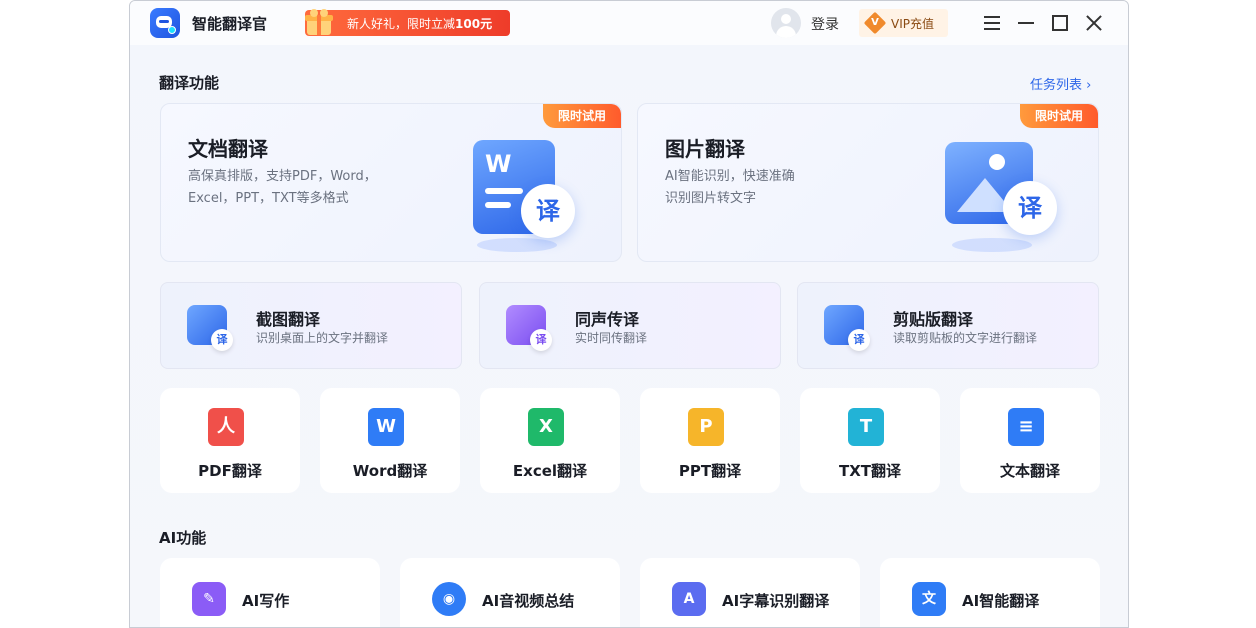 The height and width of the screenshot is (628, 1256). What do you see at coordinates (282, 176) in the screenshot?
I see `card-desc-line-1: 高保真排版，支持PDF，Word，` at bounding box center [282, 176].